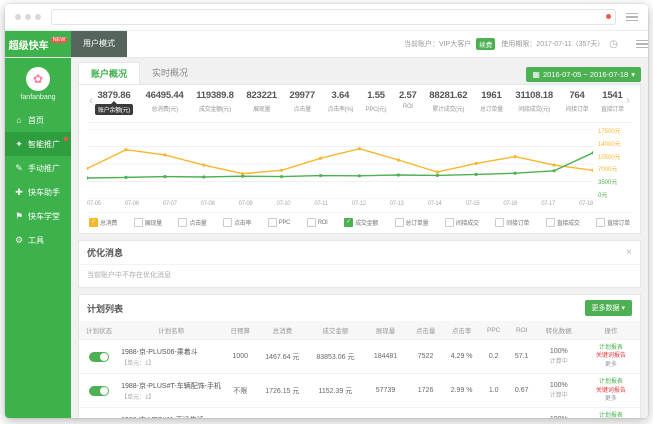 The image size is (653, 424). I want to click on browser-menu-icon, so click(632, 17).